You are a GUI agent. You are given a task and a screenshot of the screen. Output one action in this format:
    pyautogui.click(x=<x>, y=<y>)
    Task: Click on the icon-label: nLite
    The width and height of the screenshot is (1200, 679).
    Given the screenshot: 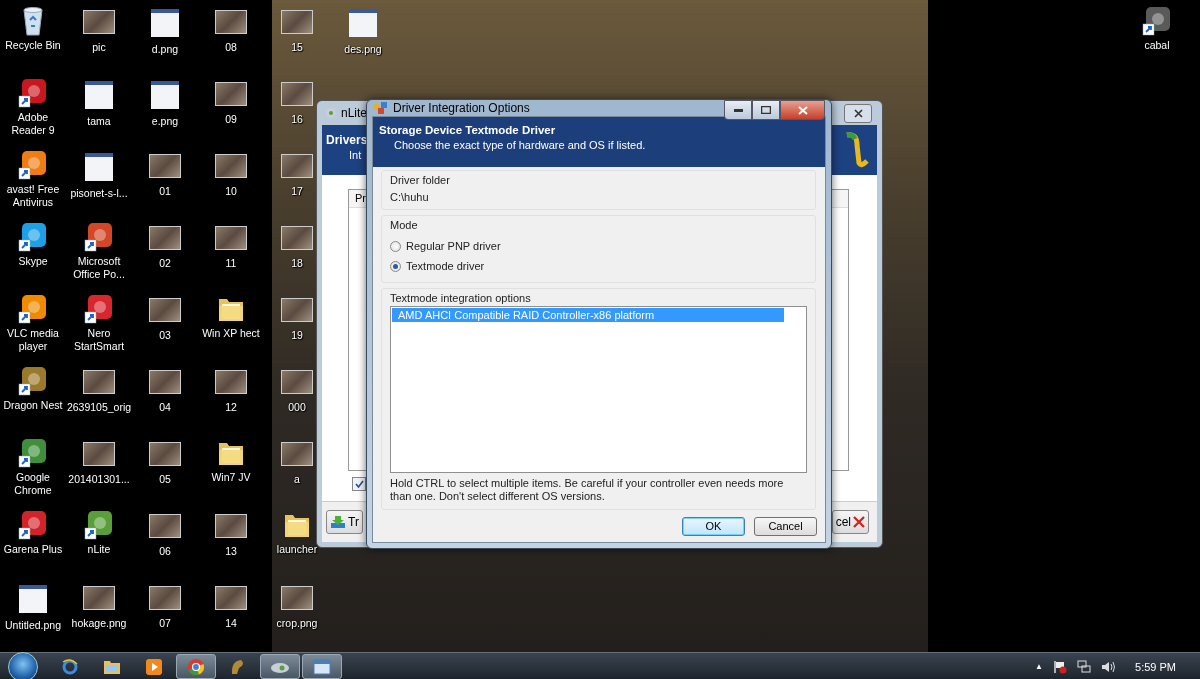 What is the action you would take?
    pyautogui.click(x=99, y=549)
    